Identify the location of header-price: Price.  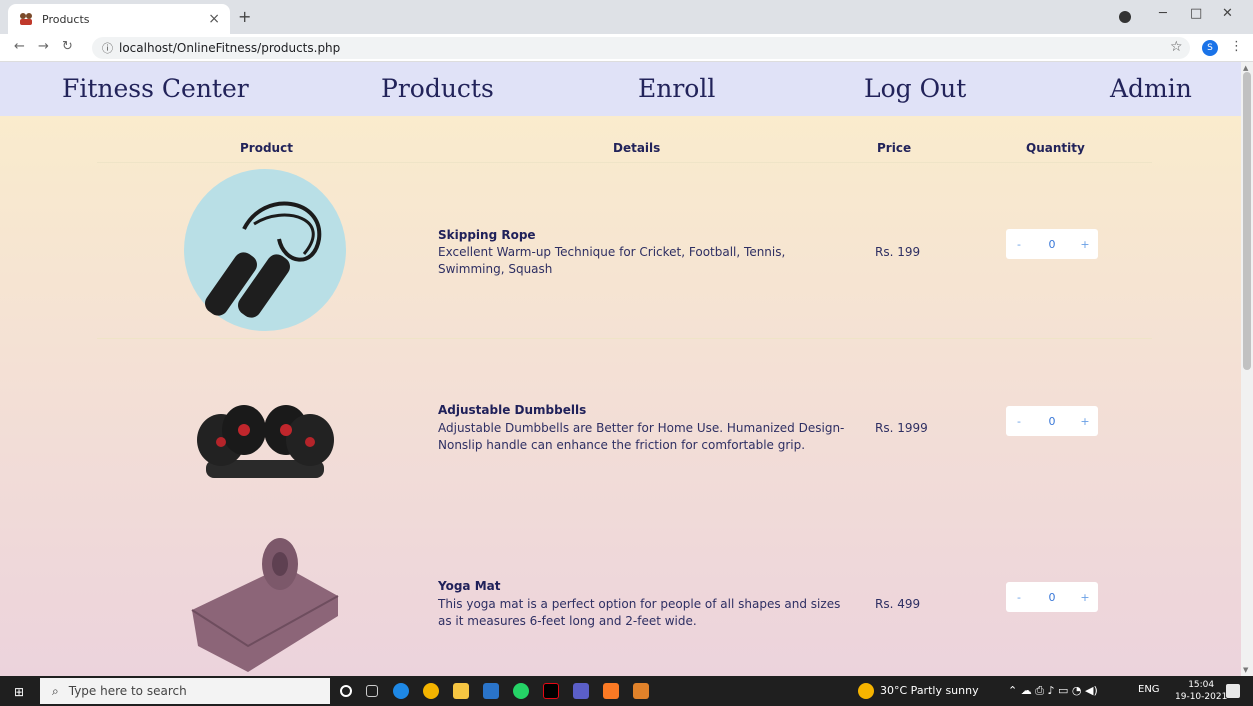
(894, 148).